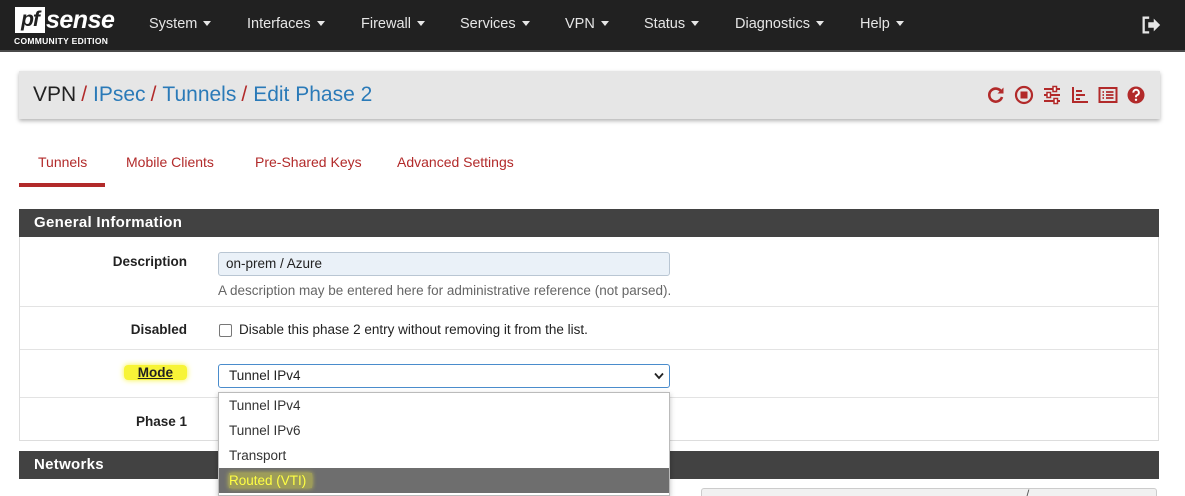 The image size is (1185, 496). I want to click on tab-advanced-settings: Advanced Settings, so click(455, 162).